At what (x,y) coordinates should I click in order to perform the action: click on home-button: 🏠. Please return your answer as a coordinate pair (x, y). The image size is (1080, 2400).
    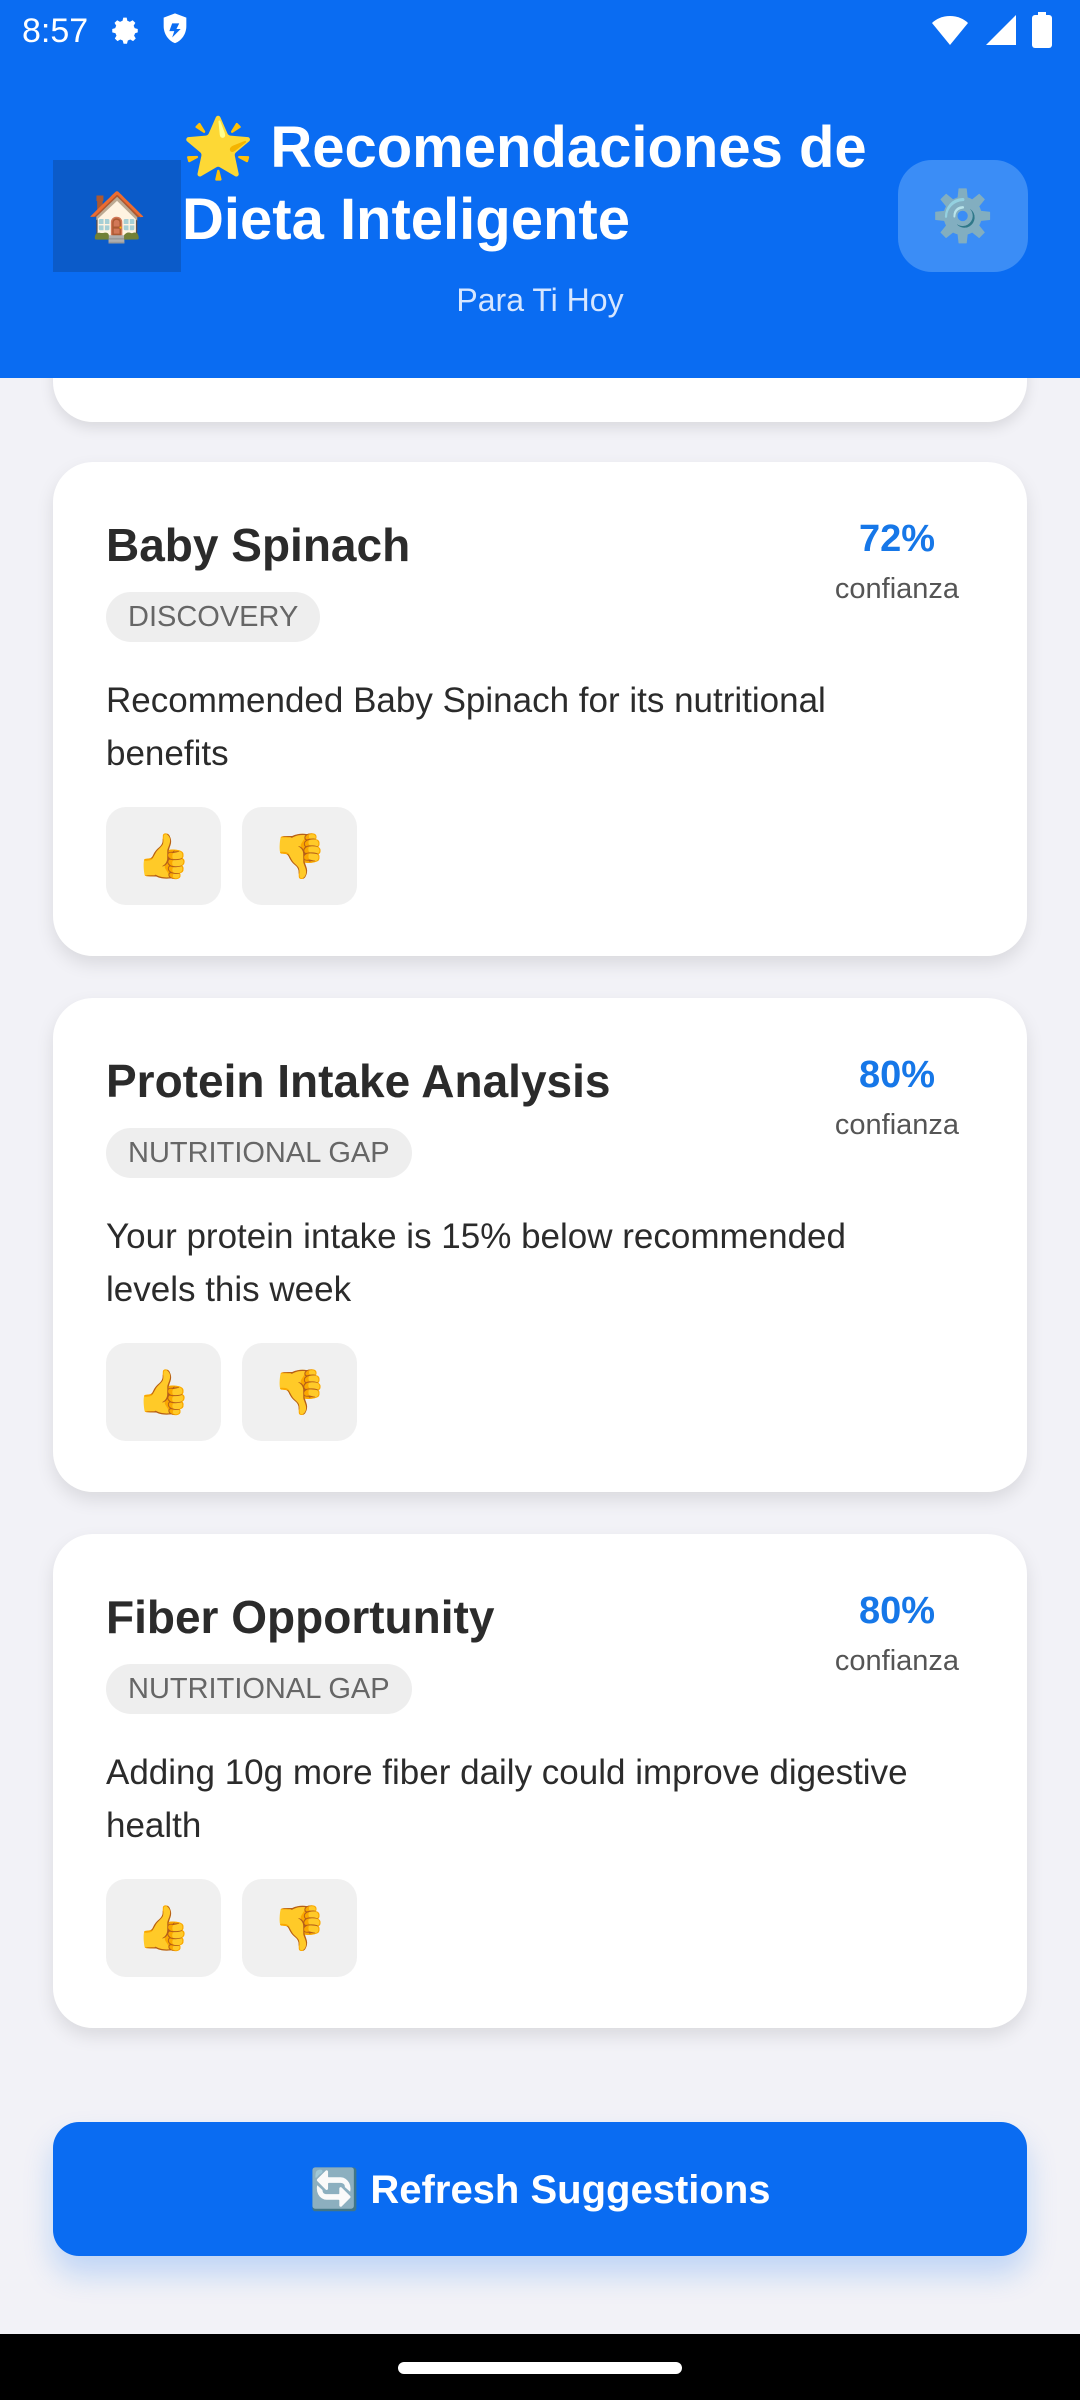
    Looking at the image, I should click on (117, 216).